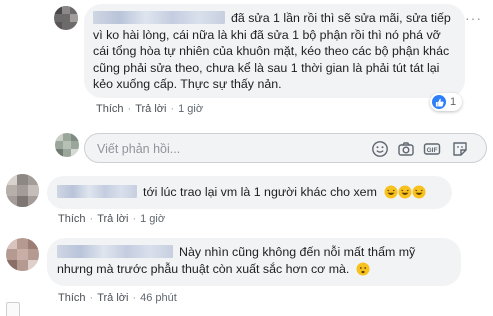  I want to click on reply-input, so click(227, 149).